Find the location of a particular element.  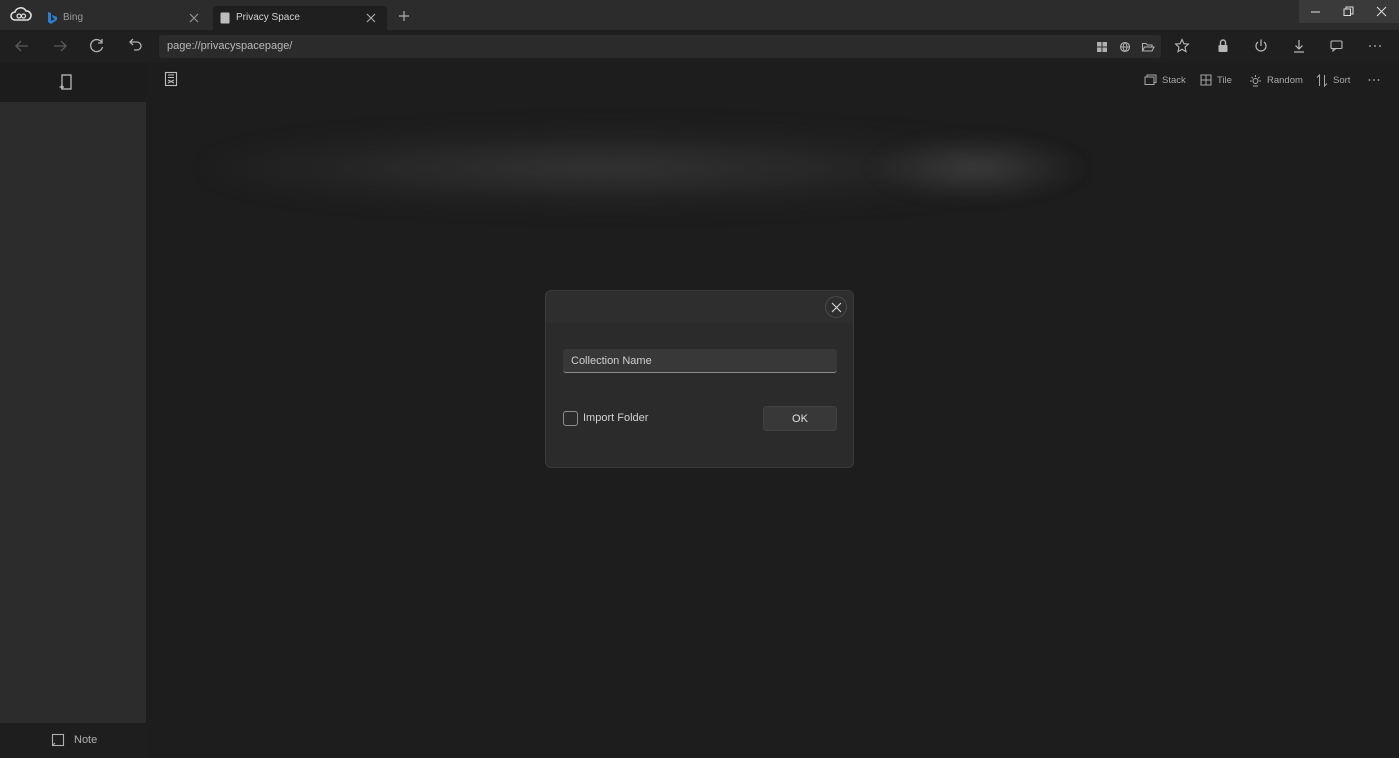

collection-sidebar is located at coordinates (73, 412).